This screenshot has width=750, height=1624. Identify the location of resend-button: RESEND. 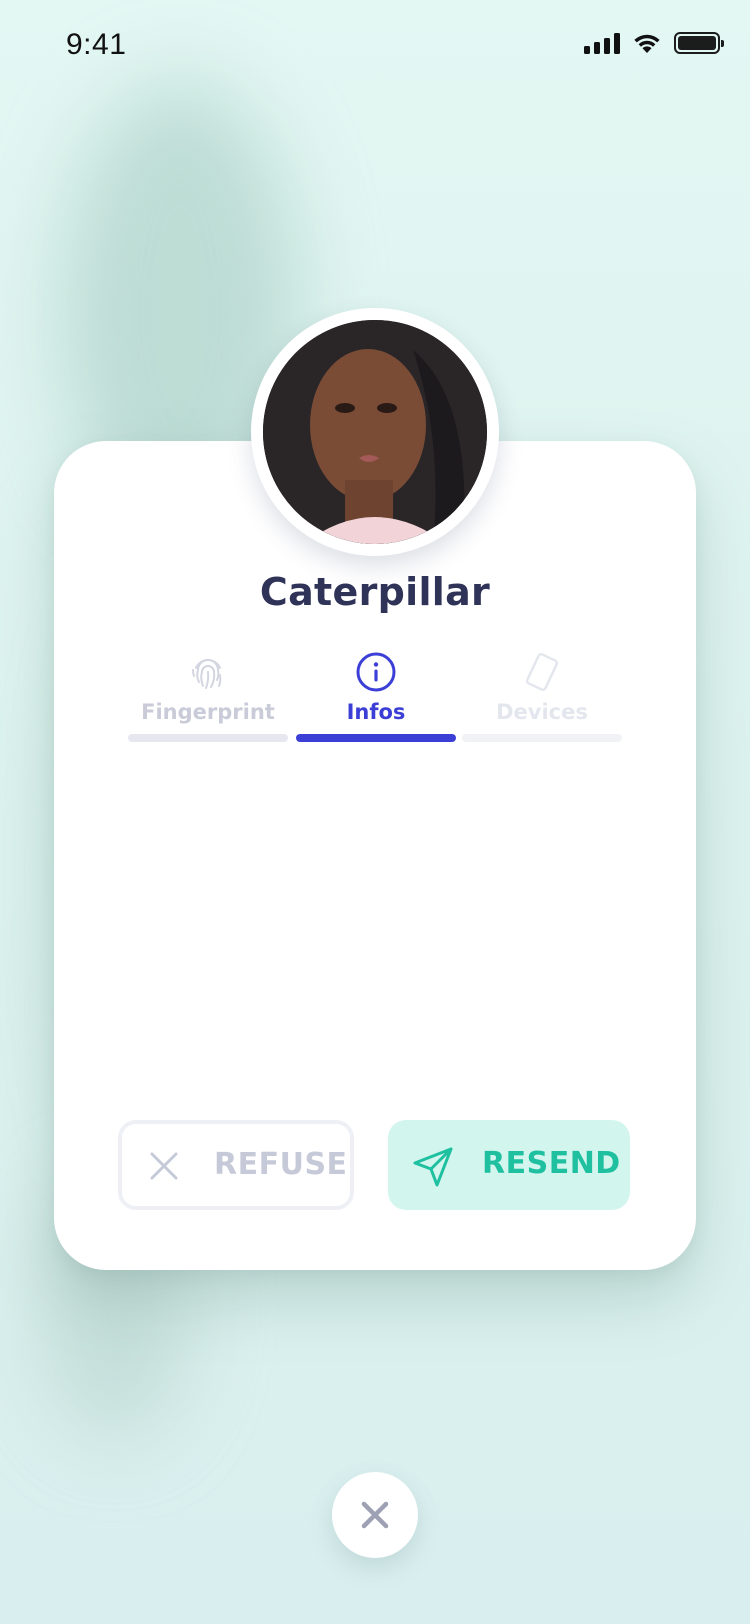
(509, 1165).